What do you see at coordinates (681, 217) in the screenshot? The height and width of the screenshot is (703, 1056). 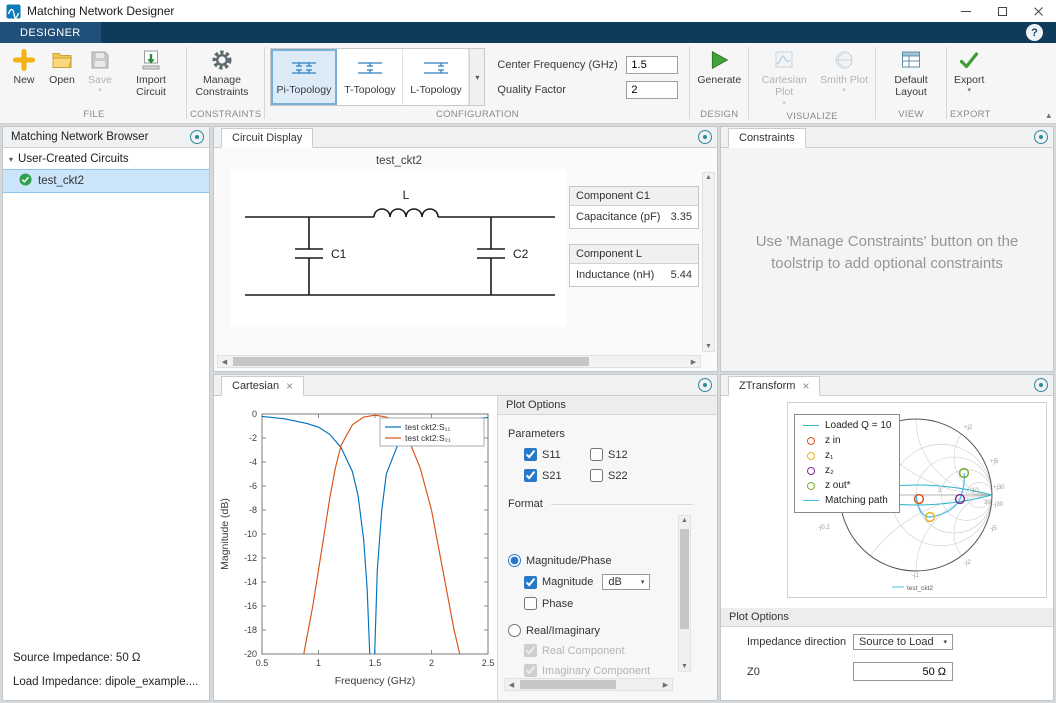 I see `component-c1-value: 3.35` at bounding box center [681, 217].